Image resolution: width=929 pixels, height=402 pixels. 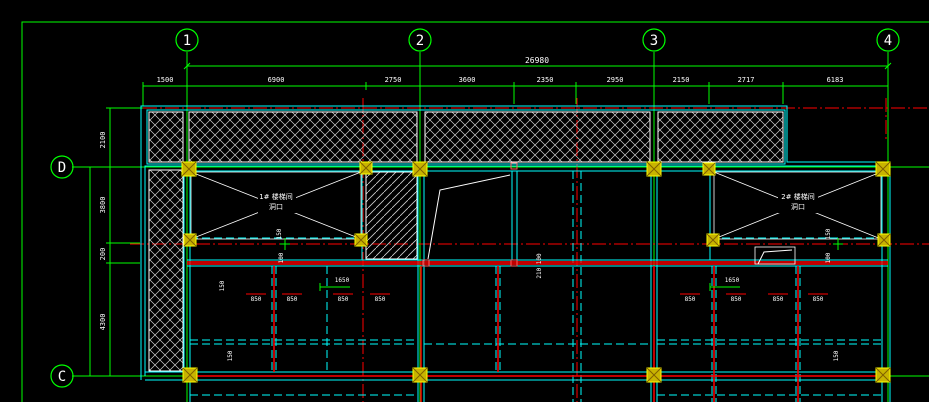 I want to click on dim-text: 200, so click(x=103, y=254).